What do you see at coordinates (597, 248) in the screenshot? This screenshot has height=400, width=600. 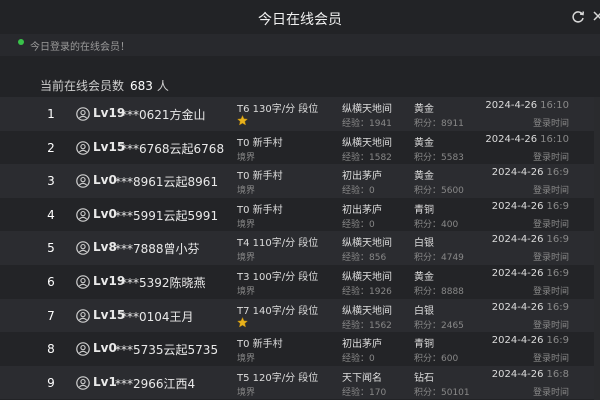 I see `scrollbar` at bounding box center [597, 248].